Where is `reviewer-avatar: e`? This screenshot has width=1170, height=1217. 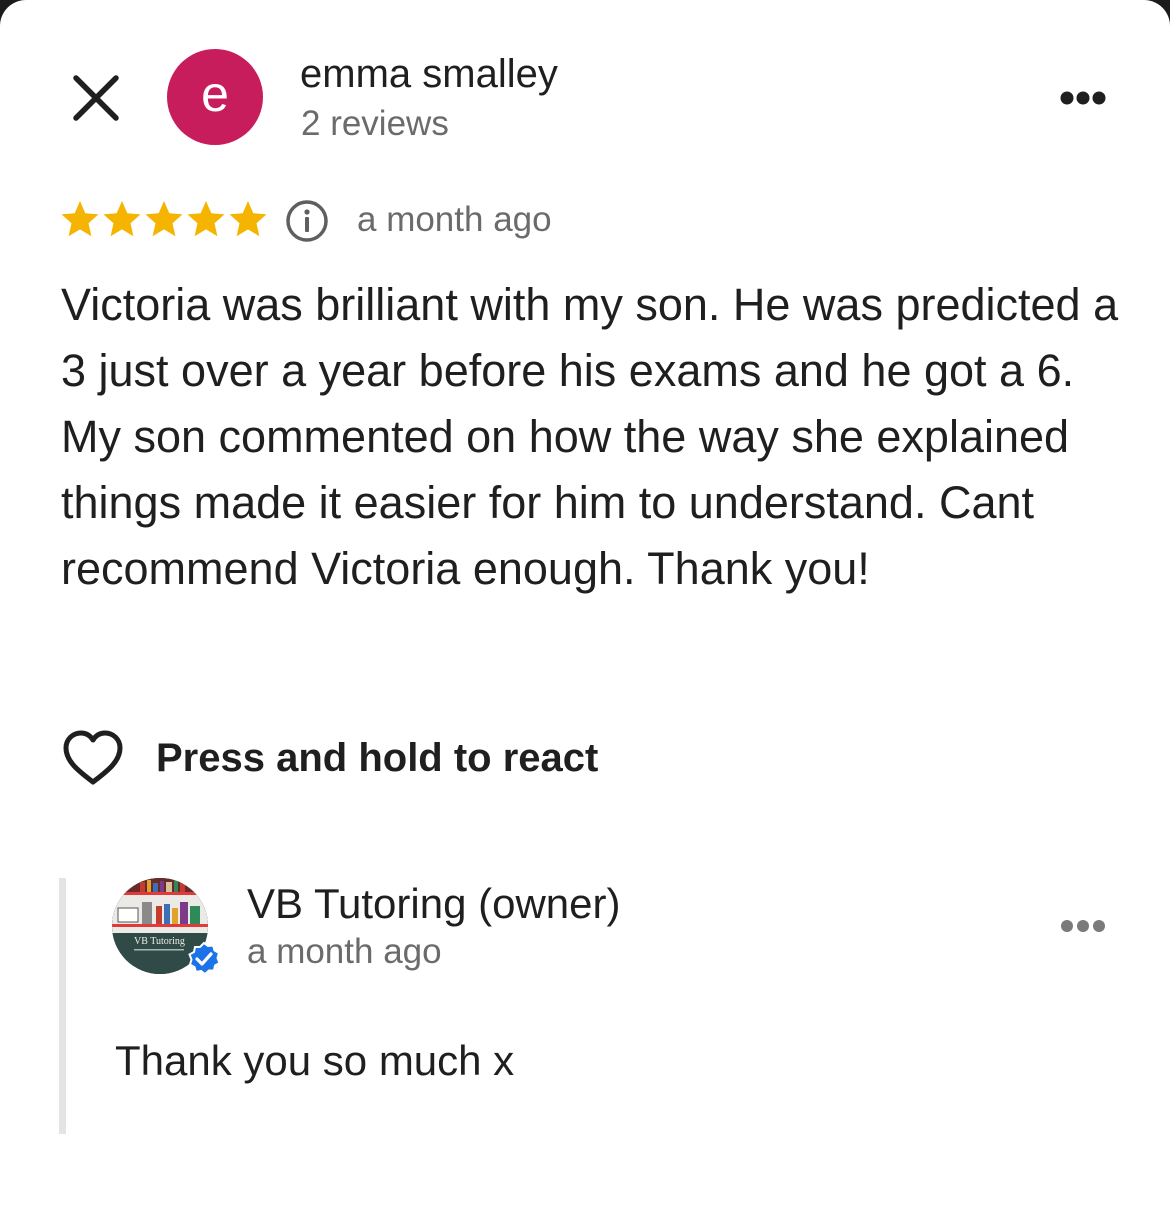 reviewer-avatar: e is located at coordinates (215, 97).